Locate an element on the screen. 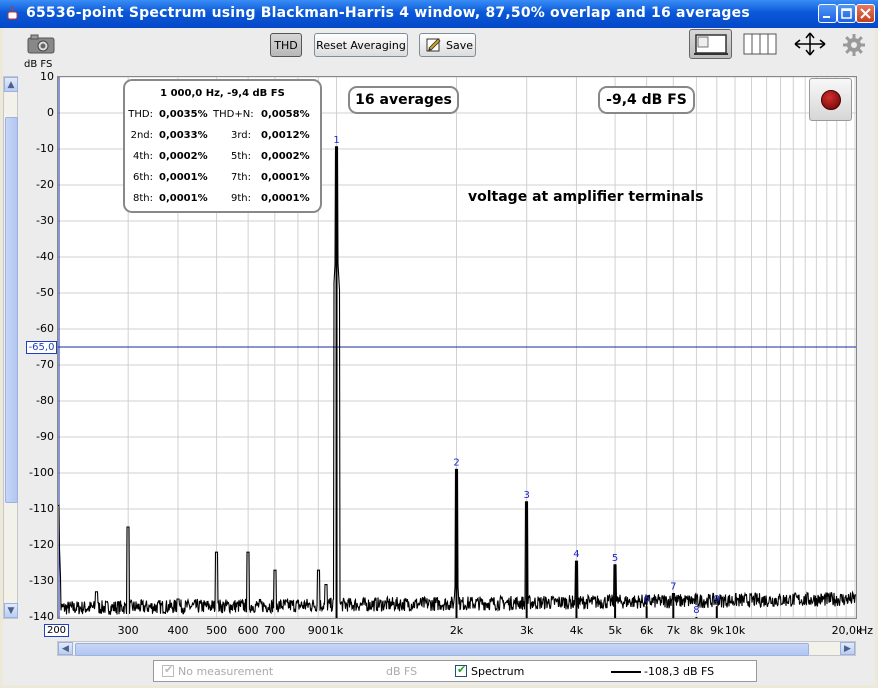 The height and width of the screenshot is (688, 878). y-tick-label: -80 is located at coordinates (45, 400).